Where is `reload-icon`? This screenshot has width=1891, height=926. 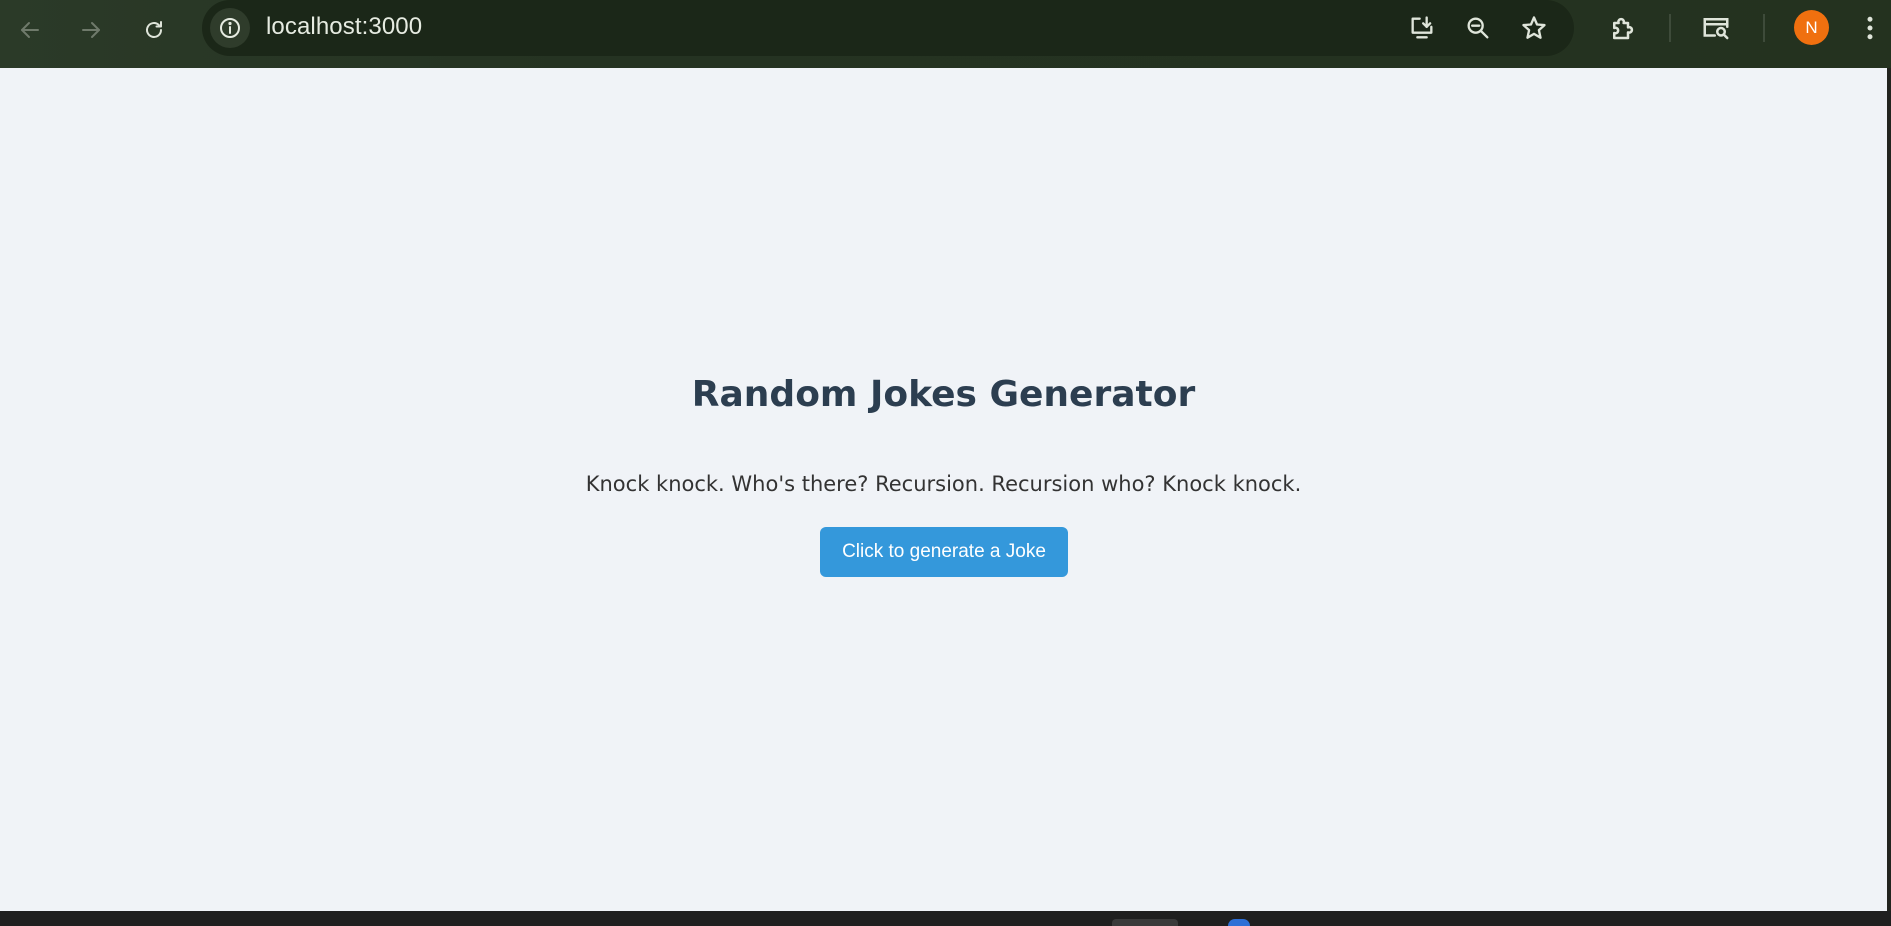
reload-icon is located at coordinates (154, 29).